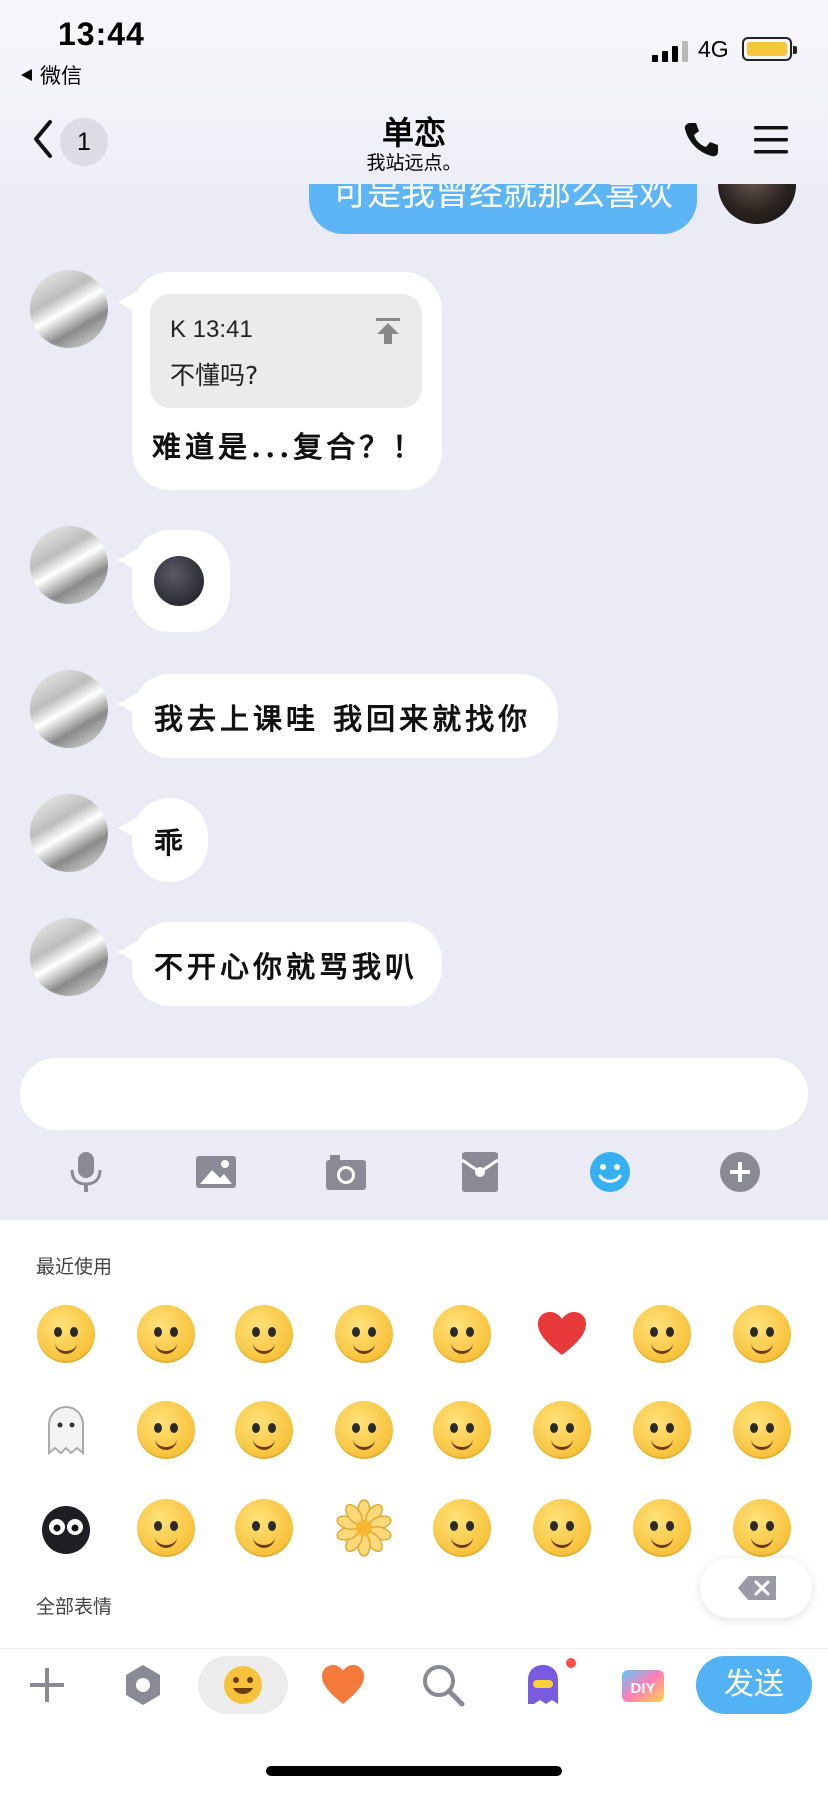 The height and width of the screenshot is (1793, 828). I want to click on quoted-message: K 13:41 不懂吗?, so click(286, 351).